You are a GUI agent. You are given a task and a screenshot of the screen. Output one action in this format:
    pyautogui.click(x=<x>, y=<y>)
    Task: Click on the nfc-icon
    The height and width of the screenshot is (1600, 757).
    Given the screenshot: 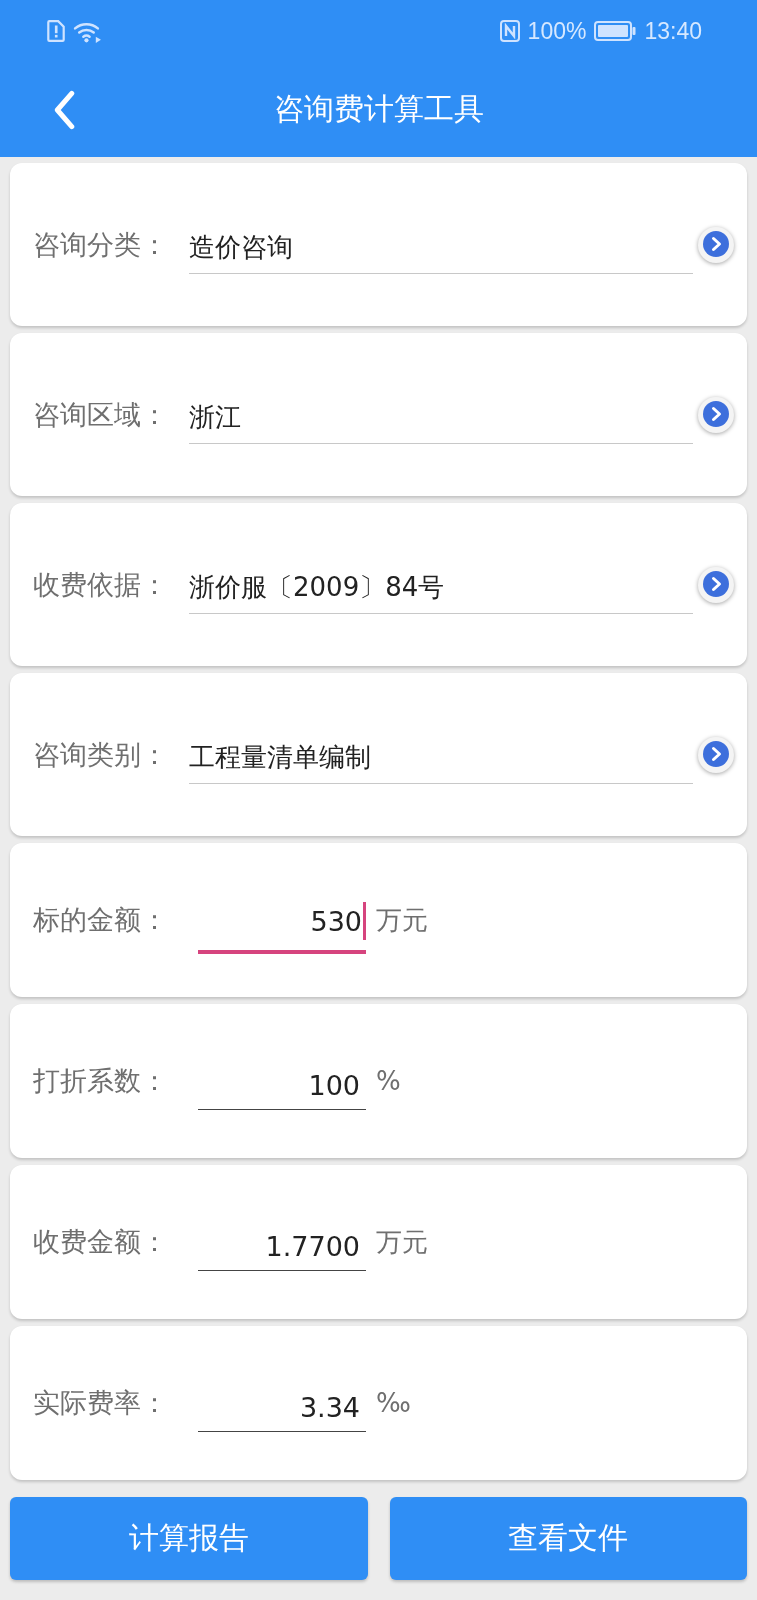 What is the action you would take?
    pyautogui.click(x=509, y=31)
    